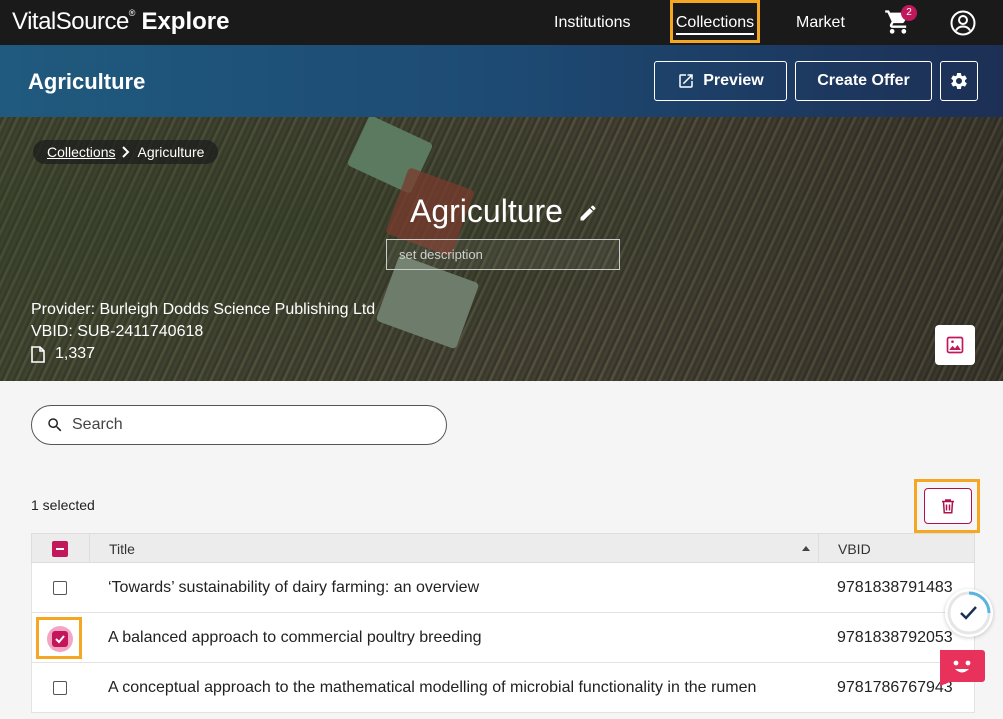 The height and width of the screenshot is (719, 1003). Describe the element at coordinates (686, 81) in the screenshot. I see `external-link-icon` at that location.